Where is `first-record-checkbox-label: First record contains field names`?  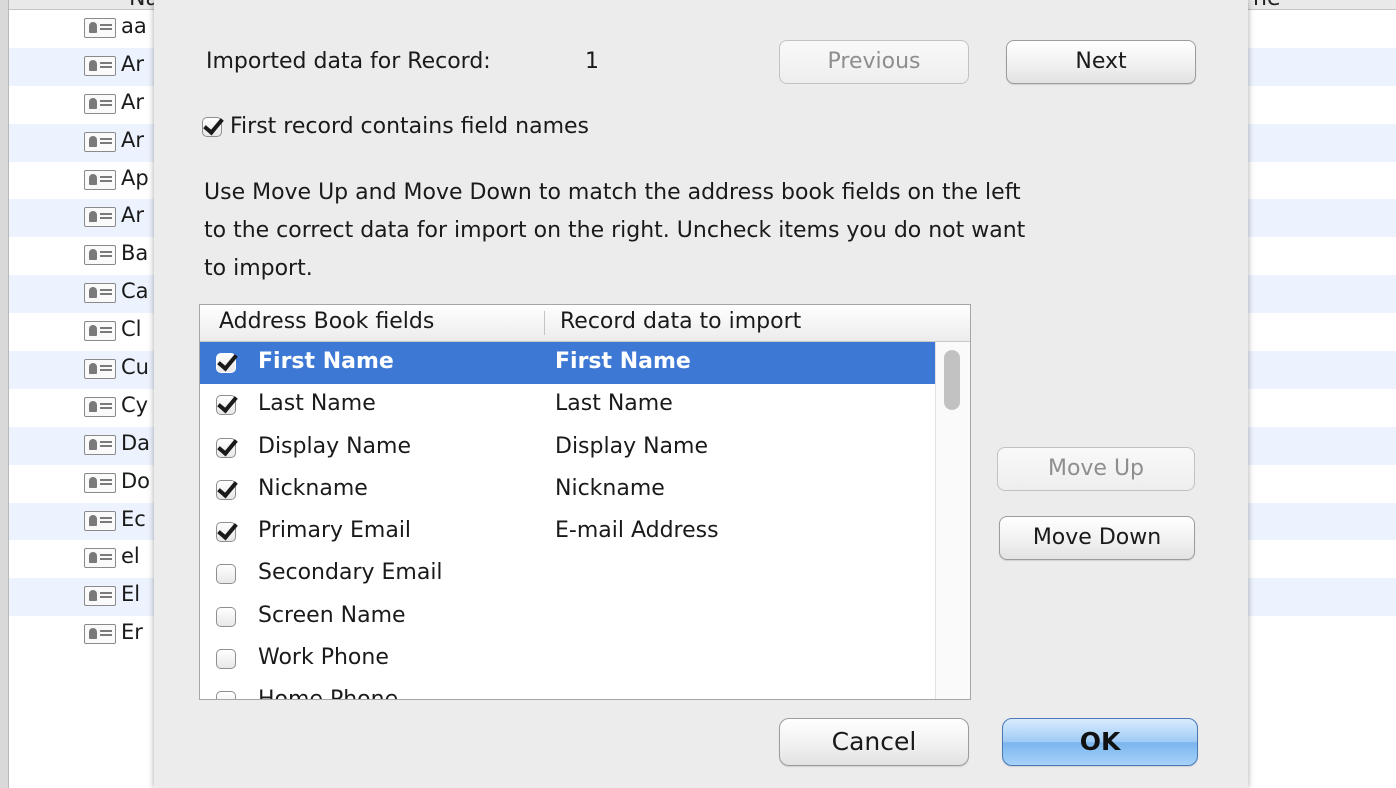 first-record-checkbox-label: First record contains field names is located at coordinates (409, 126).